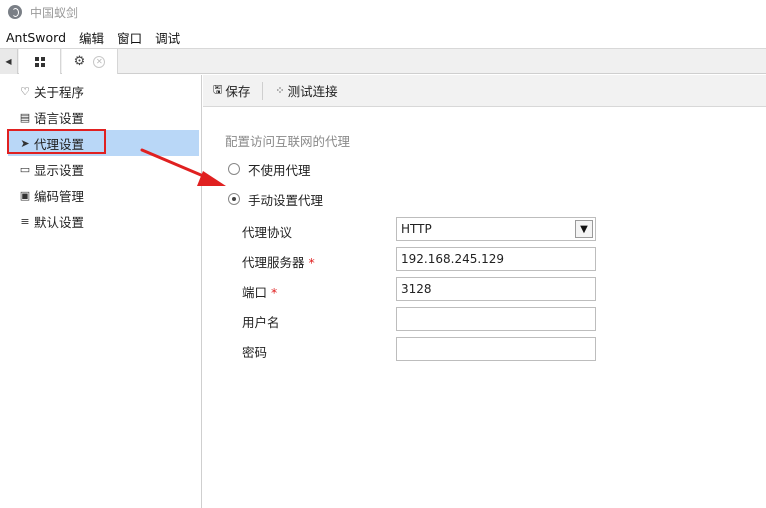  What do you see at coordinates (383, 61) in the screenshot?
I see `tab-bar: ◀ ⚙ ✕` at bounding box center [383, 61].